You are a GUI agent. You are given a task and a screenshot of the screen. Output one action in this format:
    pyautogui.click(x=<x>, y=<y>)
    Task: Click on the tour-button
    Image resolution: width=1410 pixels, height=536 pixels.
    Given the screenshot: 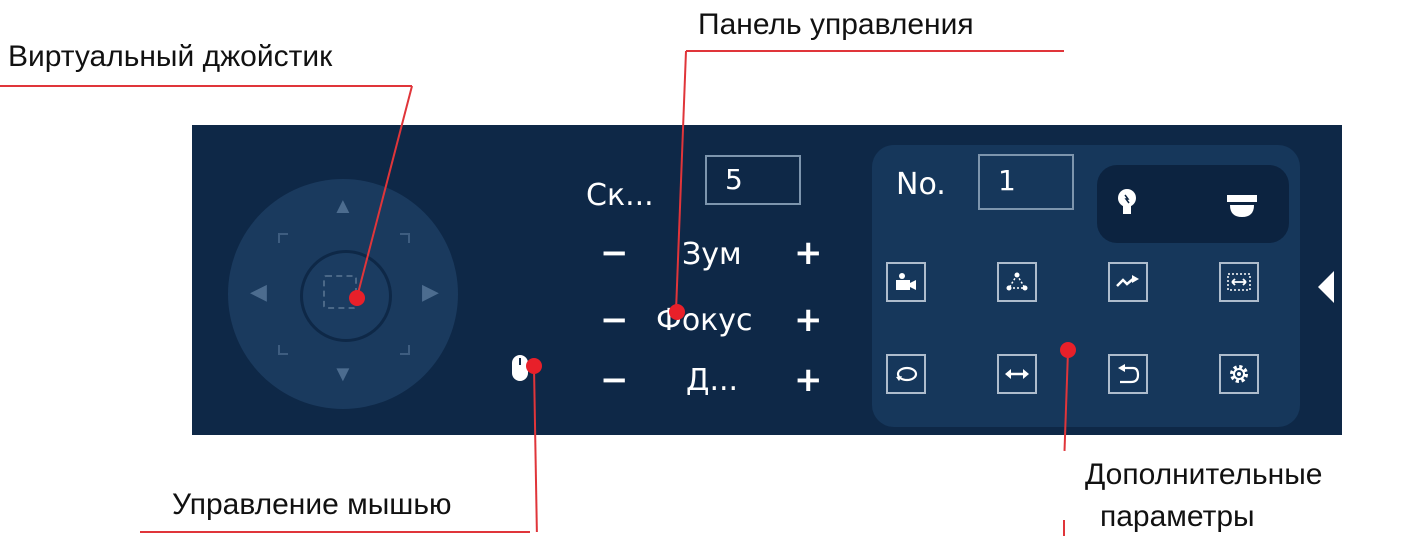 What is the action you would take?
    pyautogui.click(x=1017, y=282)
    